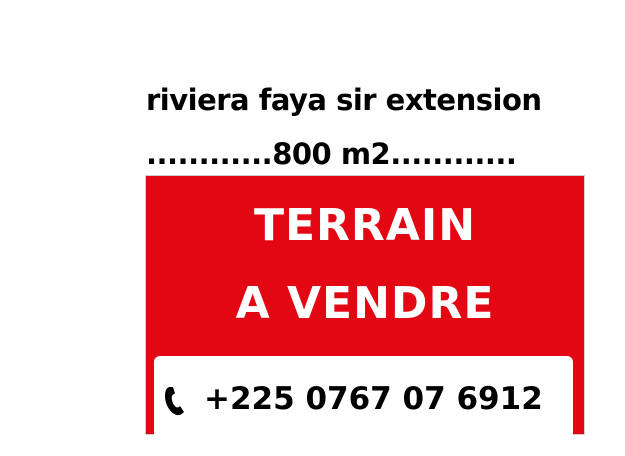 This screenshot has height=456, width=625. What do you see at coordinates (176, 401) in the screenshot?
I see `phone-icon` at bounding box center [176, 401].